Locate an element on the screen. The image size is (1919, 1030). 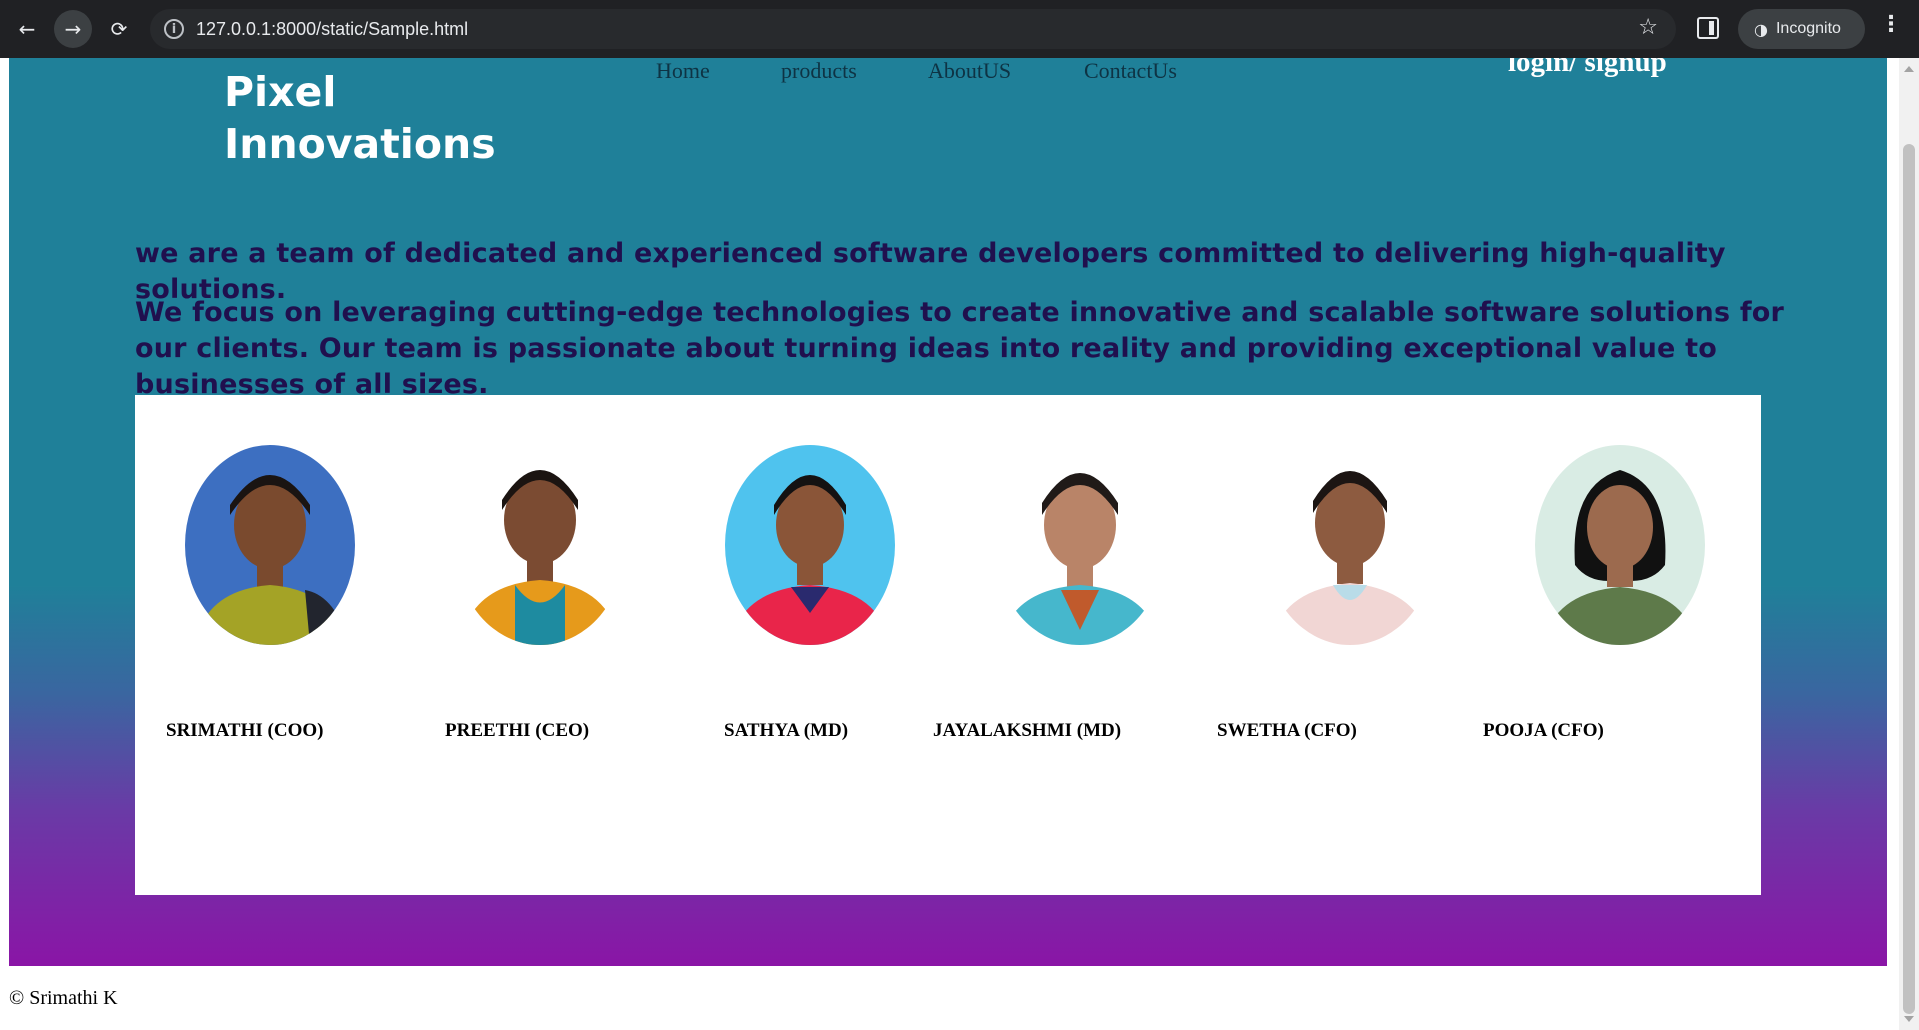
member-photo-swetha is located at coordinates (1350, 545).